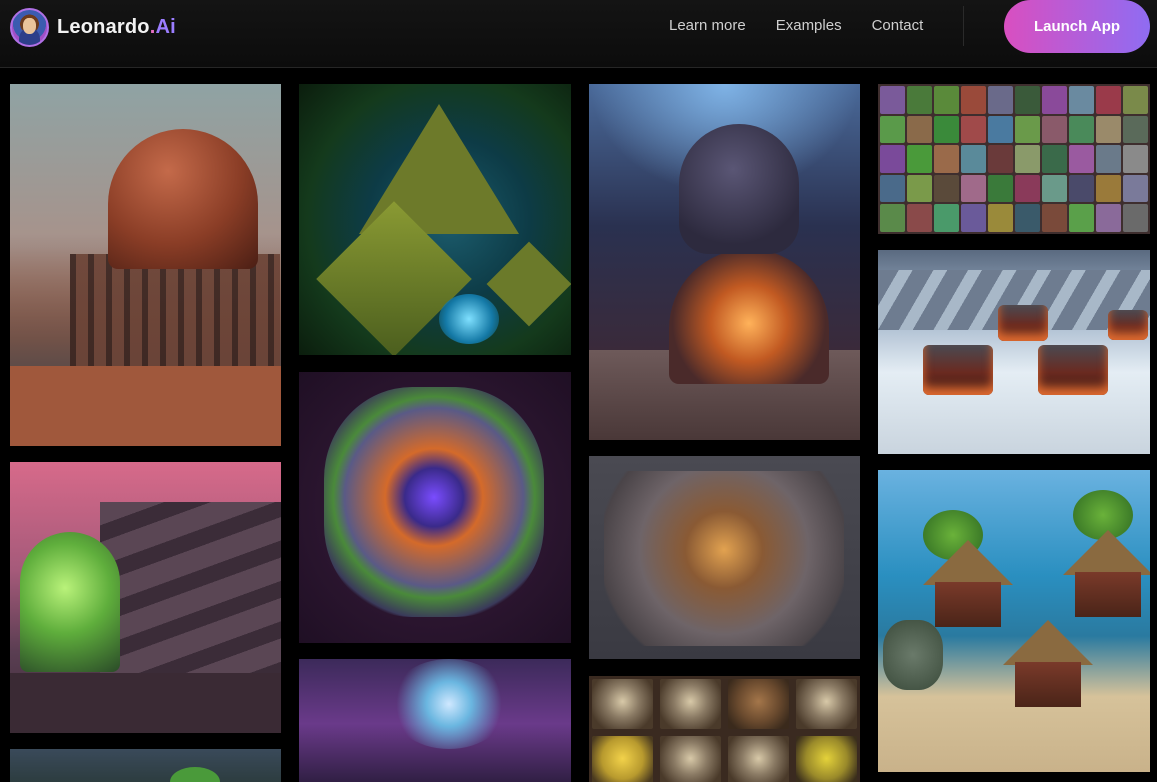  What do you see at coordinates (145, 765) in the screenshot?
I see `green-creature-image` at bounding box center [145, 765].